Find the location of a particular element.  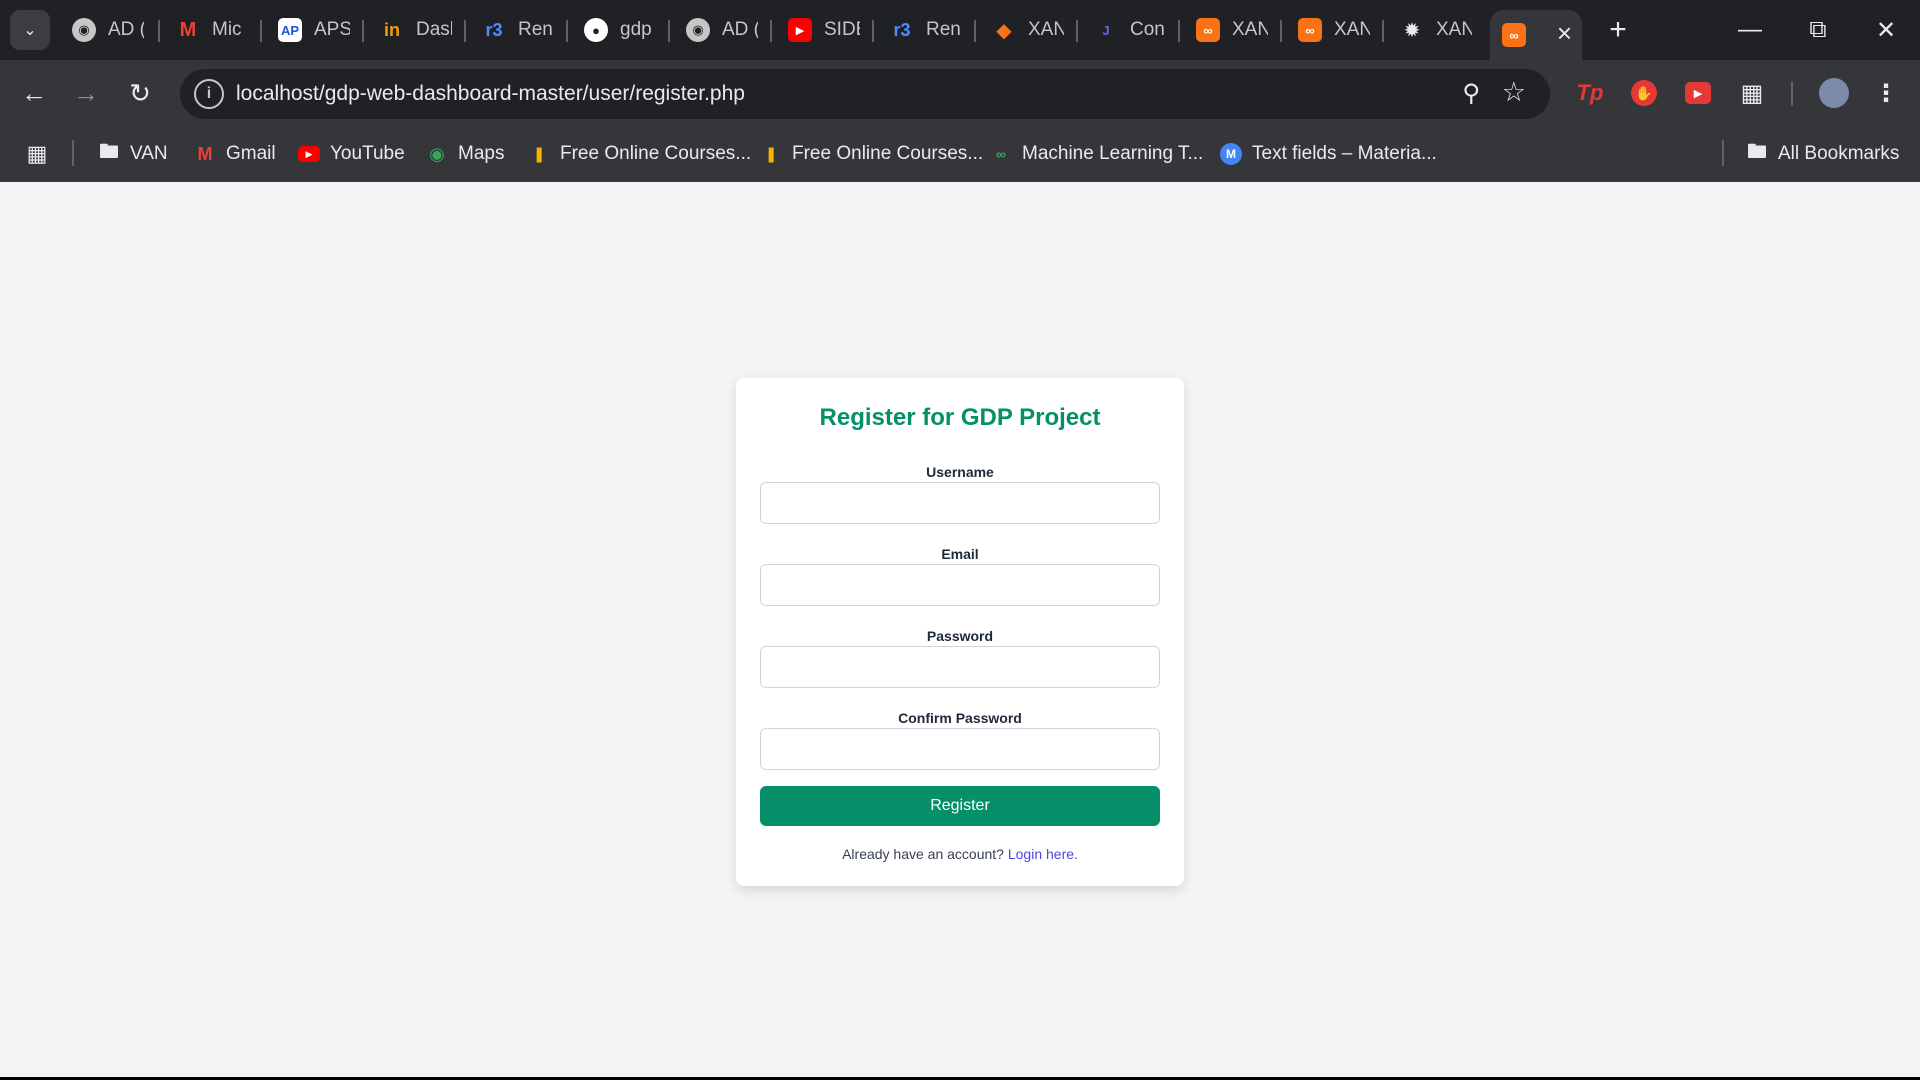

openai-icon: ✹ is located at coordinates (1412, 30).